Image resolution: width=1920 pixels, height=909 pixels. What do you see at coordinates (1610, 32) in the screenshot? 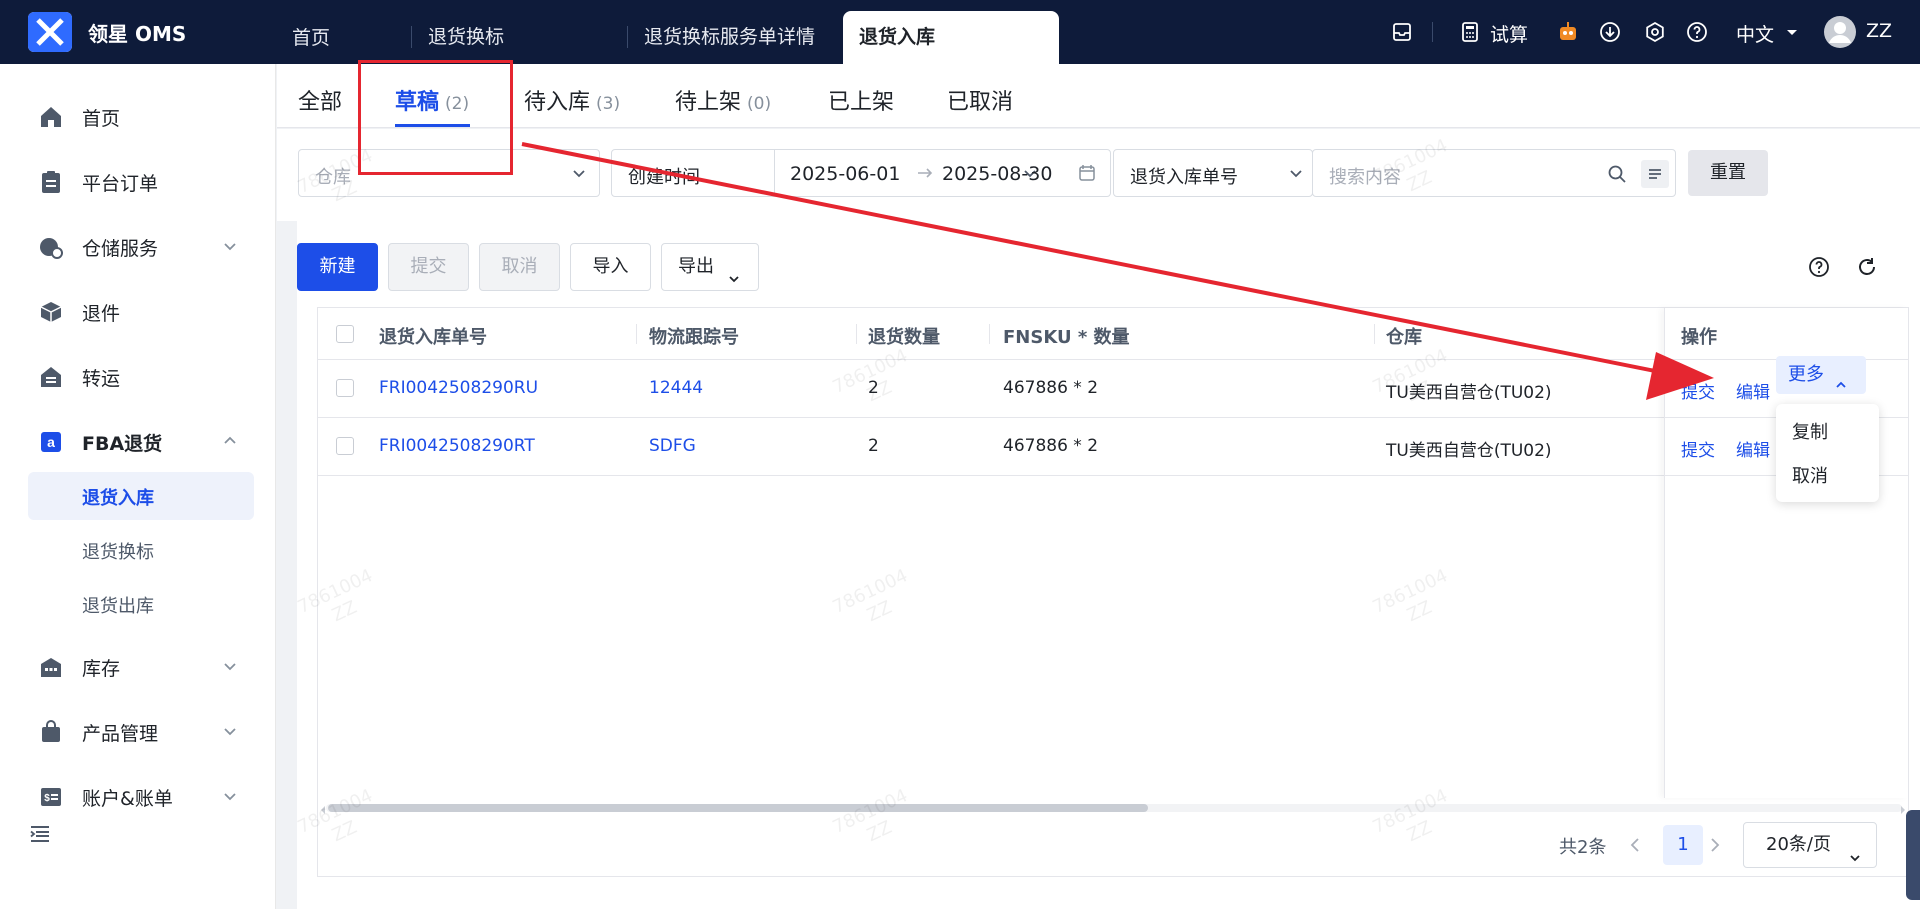
I see `download-icon` at bounding box center [1610, 32].